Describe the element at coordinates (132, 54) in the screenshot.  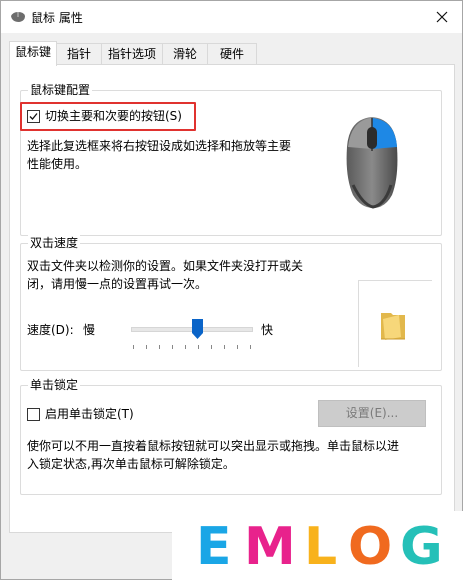
I see `tab-pointer-options: 指针选项` at that location.